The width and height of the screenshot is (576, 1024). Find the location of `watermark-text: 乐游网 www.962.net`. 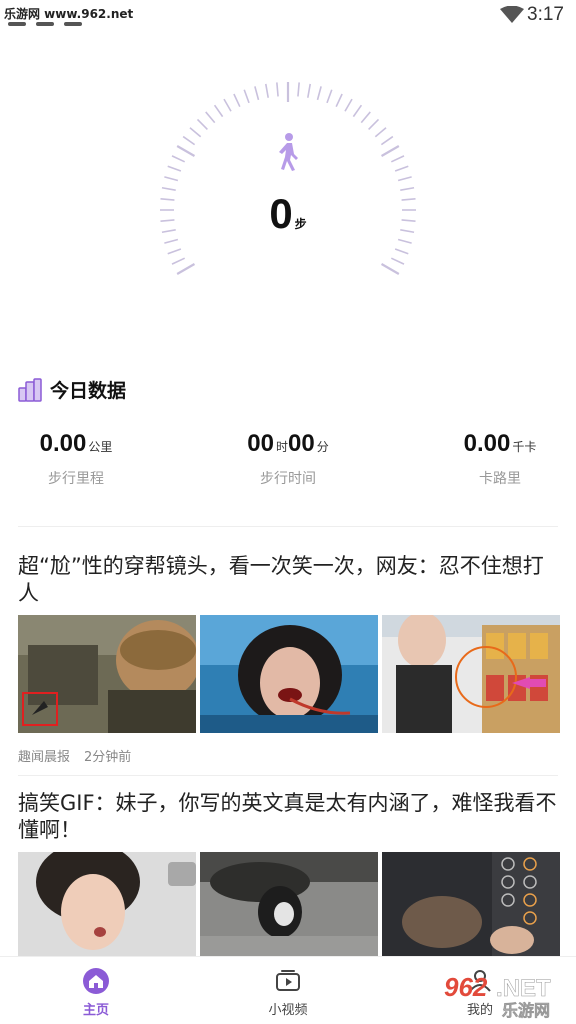

watermark-text: 乐游网 www.962.net is located at coordinates (69, 14).